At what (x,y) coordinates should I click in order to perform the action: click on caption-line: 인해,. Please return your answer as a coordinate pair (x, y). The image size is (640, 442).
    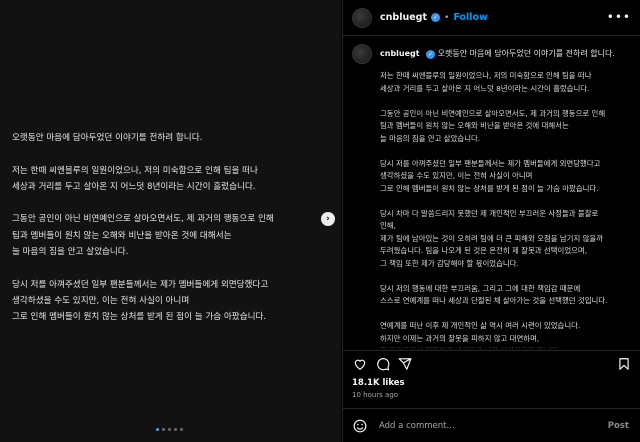
    Looking at the image, I should click on (388, 225).